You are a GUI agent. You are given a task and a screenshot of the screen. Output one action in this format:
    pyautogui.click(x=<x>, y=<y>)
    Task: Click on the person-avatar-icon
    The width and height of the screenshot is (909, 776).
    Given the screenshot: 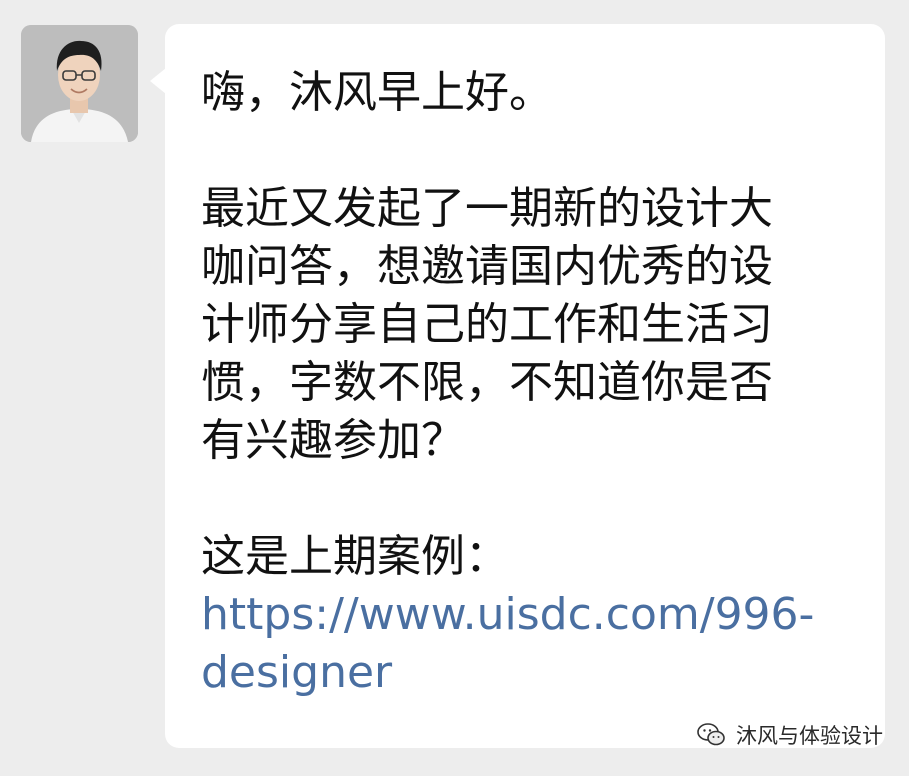 What is the action you would take?
    pyautogui.click(x=79, y=83)
    